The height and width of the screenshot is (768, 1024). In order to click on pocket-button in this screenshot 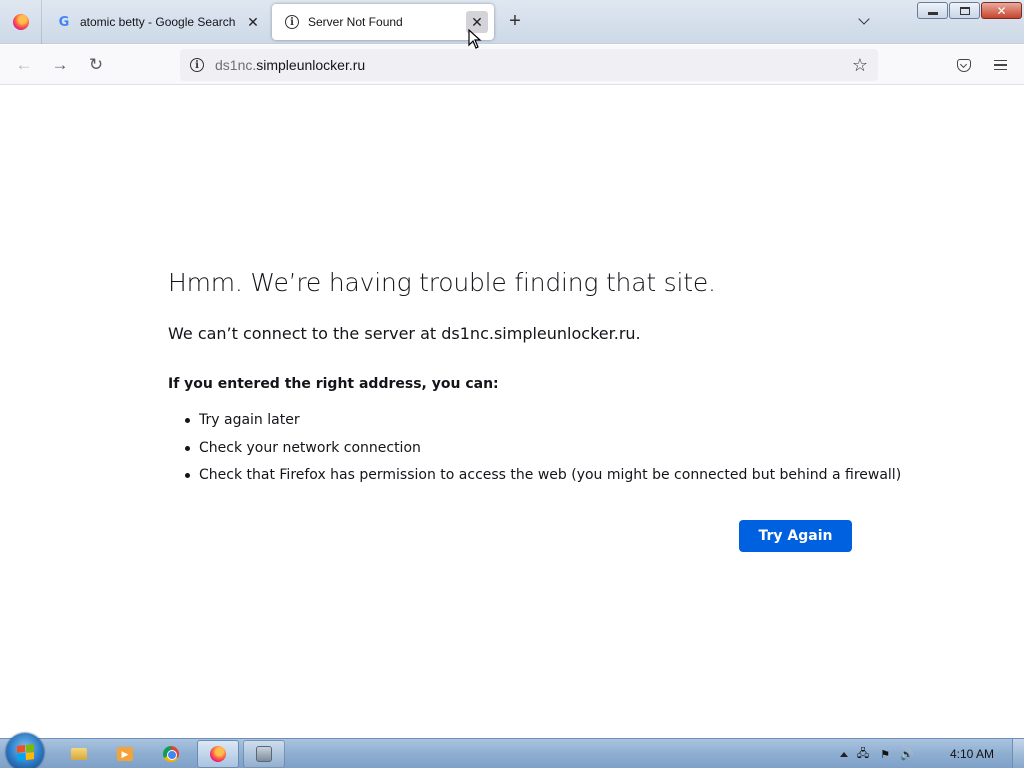, I will do `click(964, 65)`.